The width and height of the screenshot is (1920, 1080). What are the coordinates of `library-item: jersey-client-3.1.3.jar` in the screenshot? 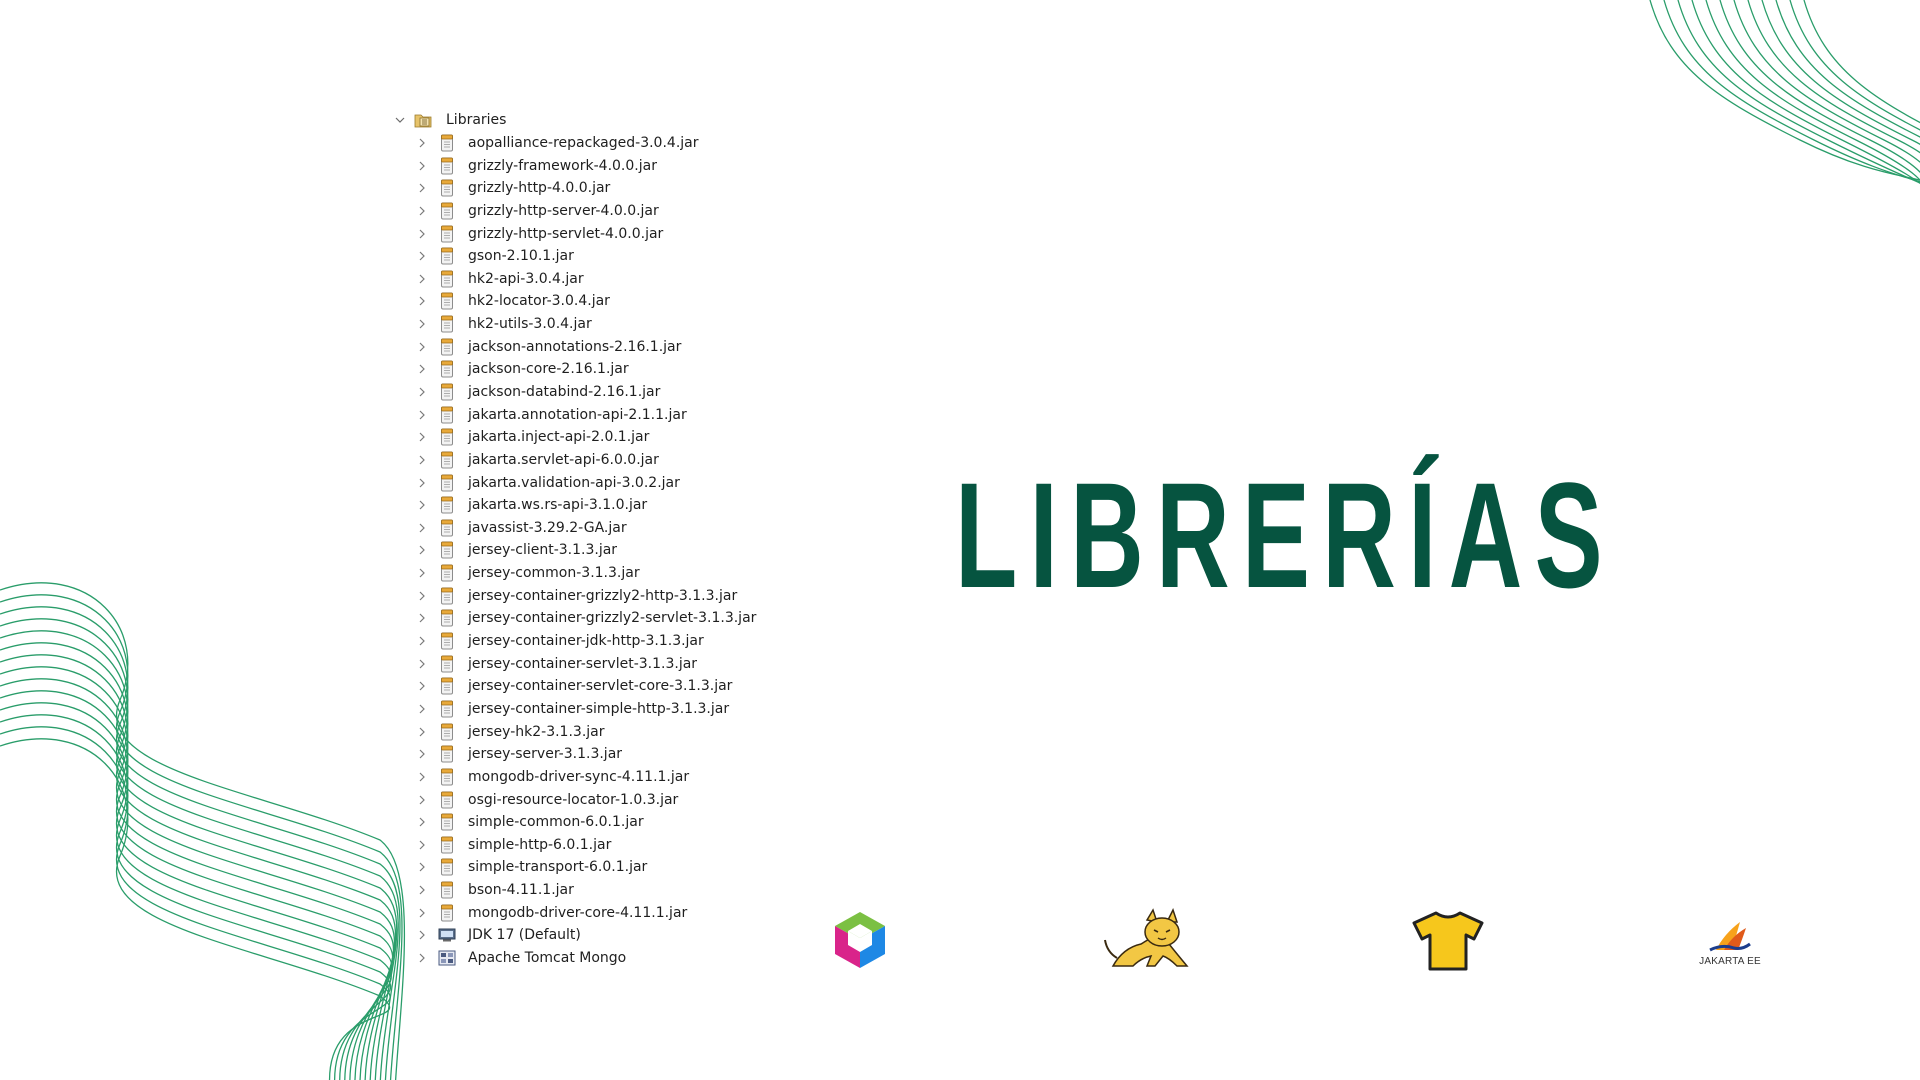 It's located at (592, 550).